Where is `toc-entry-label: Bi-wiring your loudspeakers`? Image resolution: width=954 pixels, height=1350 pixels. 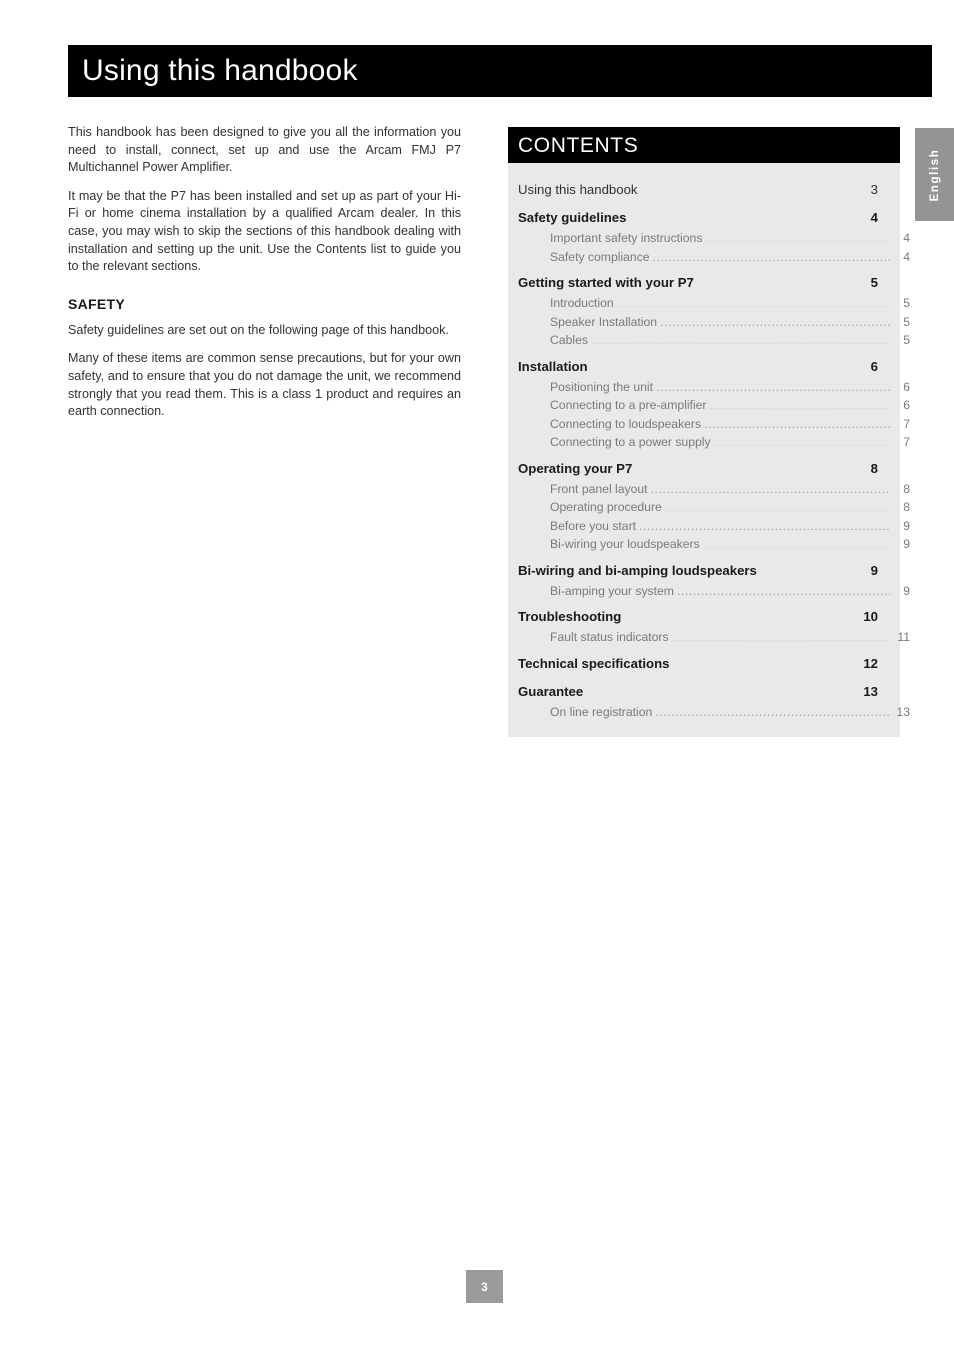 toc-entry-label: Bi-wiring your loudspeakers is located at coordinates (625, 544).